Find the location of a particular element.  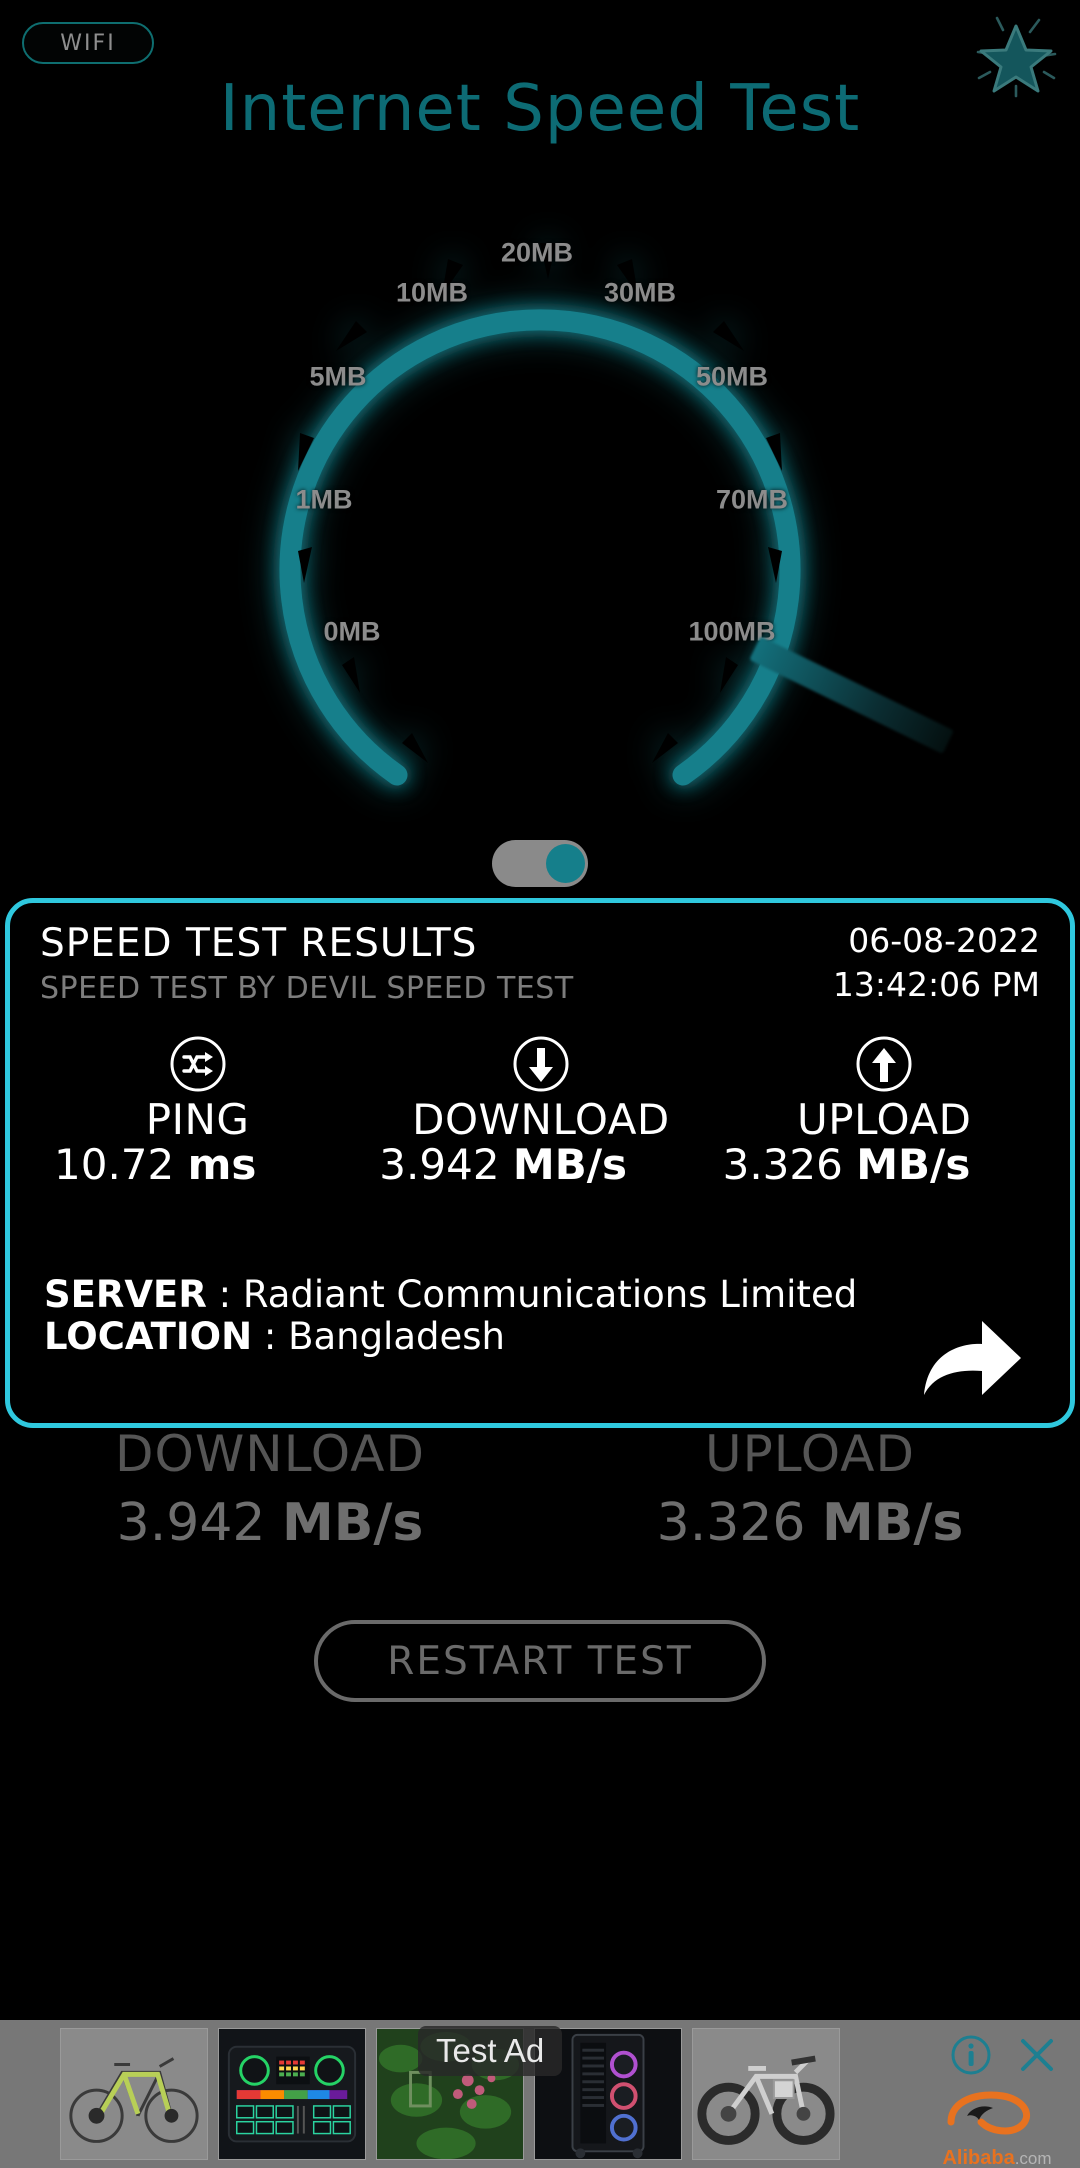

gauge-tick-label: 10MB is located at coordinates (432, 292).